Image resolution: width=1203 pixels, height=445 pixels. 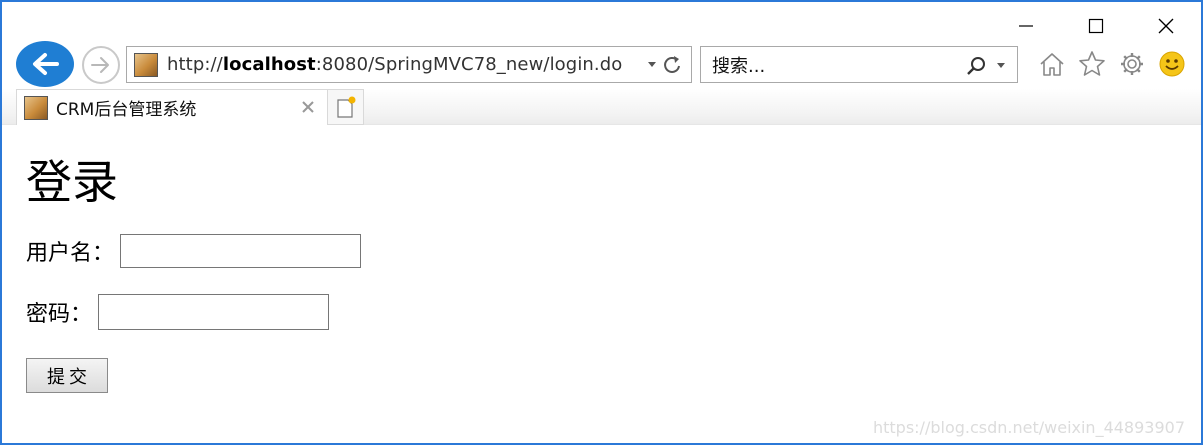 I want to click on settings-gear-icon, so click(x=1132, y=64).